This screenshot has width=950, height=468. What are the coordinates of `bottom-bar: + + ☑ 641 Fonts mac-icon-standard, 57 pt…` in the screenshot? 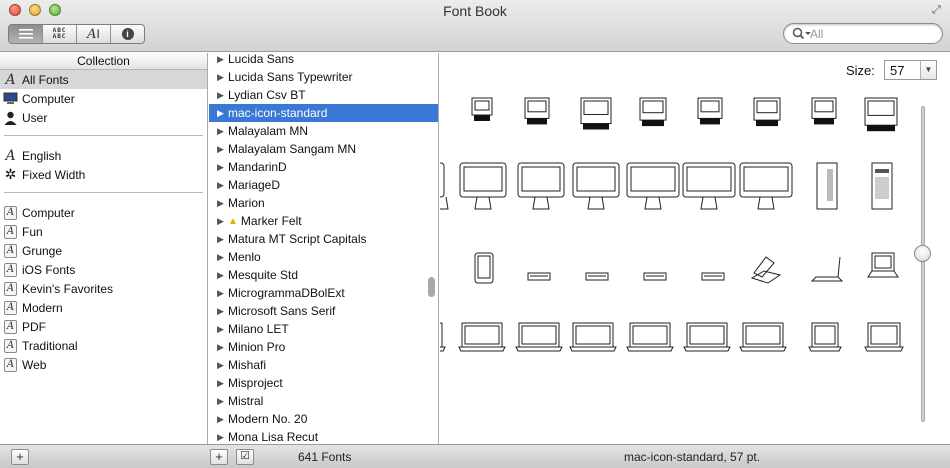 It's located at (475, 456).